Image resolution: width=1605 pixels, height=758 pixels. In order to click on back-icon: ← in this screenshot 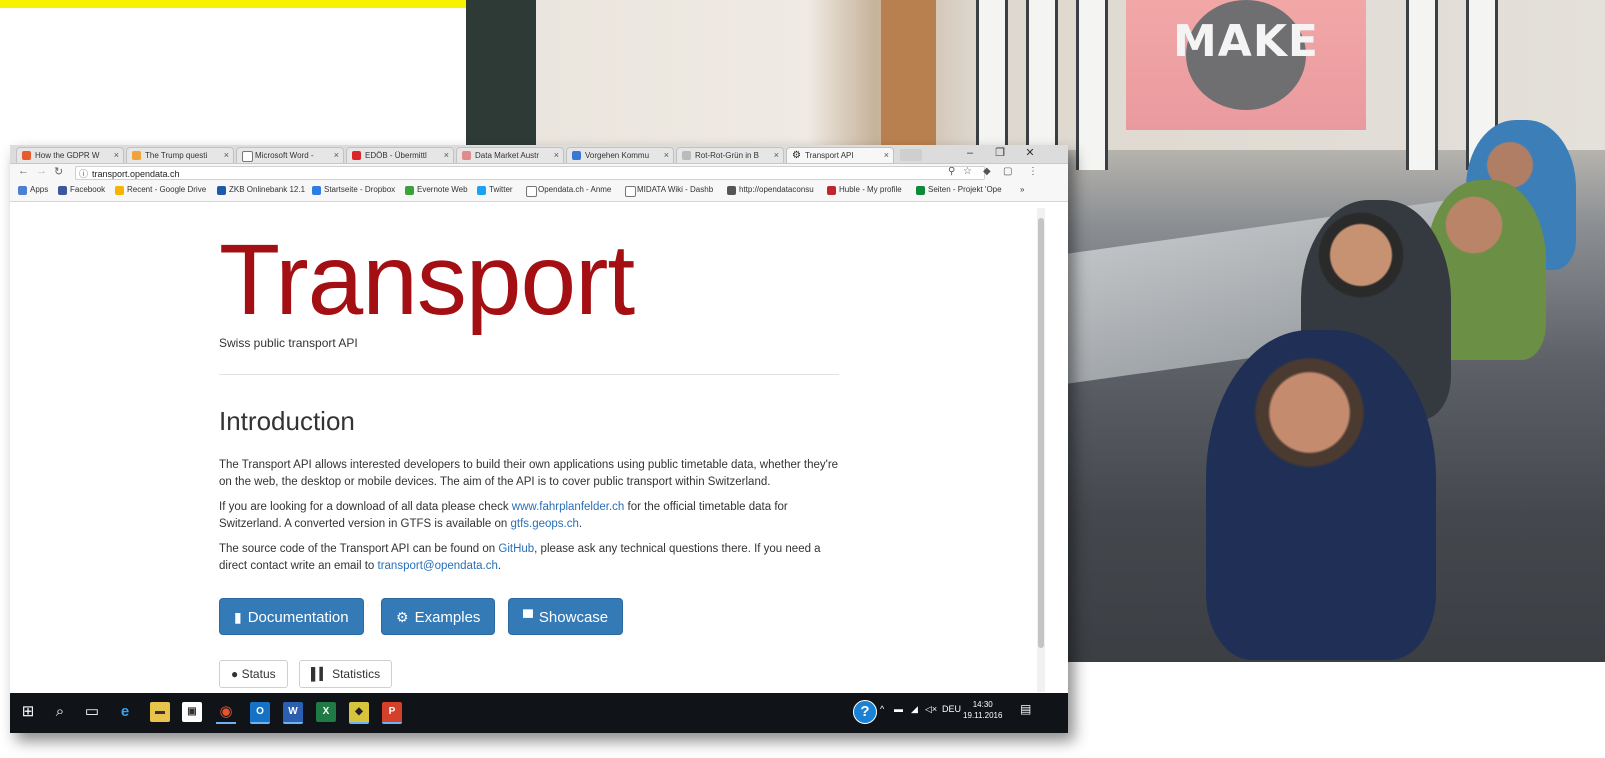, I will do `click(23, 171)`.